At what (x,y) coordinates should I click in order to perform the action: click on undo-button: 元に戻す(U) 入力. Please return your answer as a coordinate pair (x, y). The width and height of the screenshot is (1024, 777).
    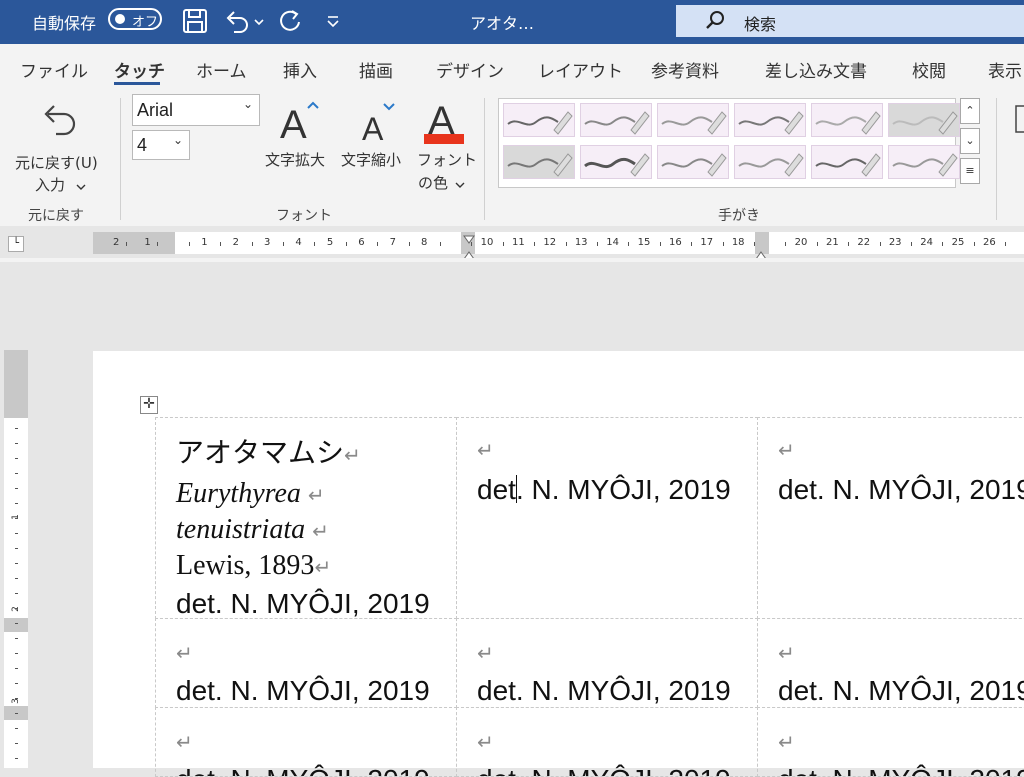
    Looking at the image, I should click on (59, 144).